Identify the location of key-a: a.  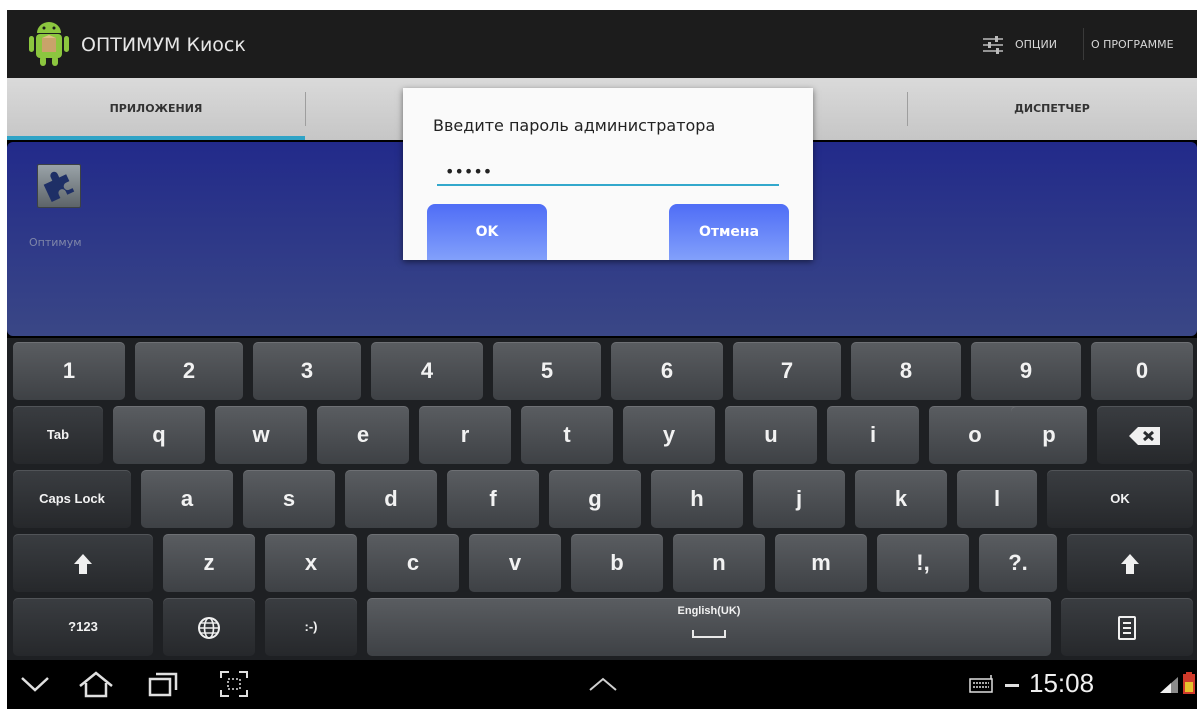
(187, 499).